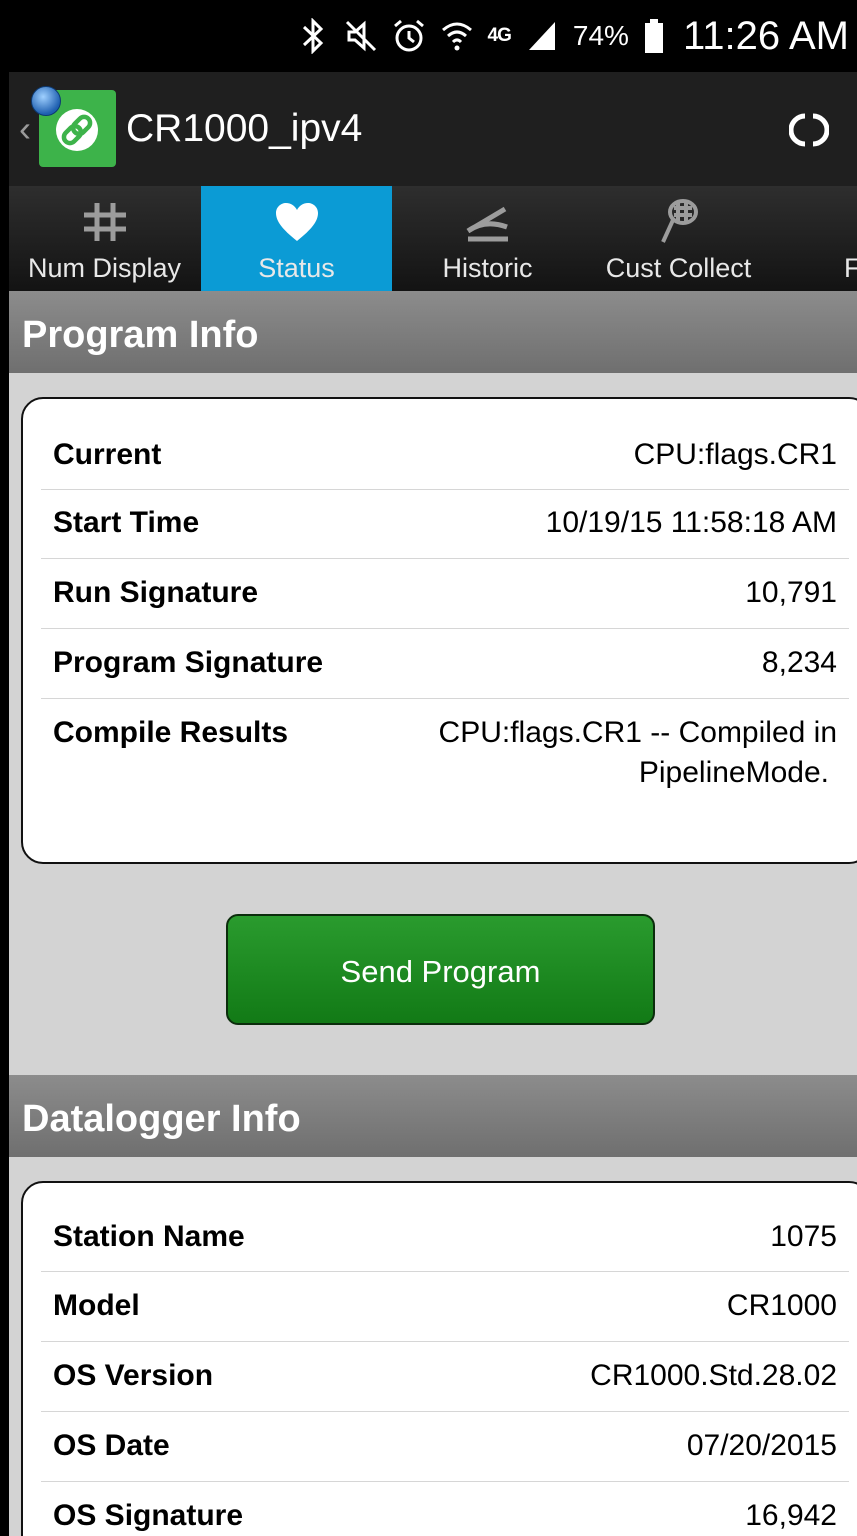 The image size is (857, 1536). What do you see at coordinates (791, 592) in the screenshot?
I see `row-value: 10,791` at bounding box center [791, 592].